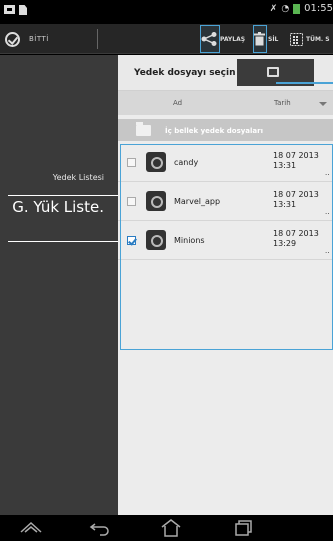 Image resolution: width=333 pixels, height=541 pixels. I want to click on battery-icon, so click(297, 8).